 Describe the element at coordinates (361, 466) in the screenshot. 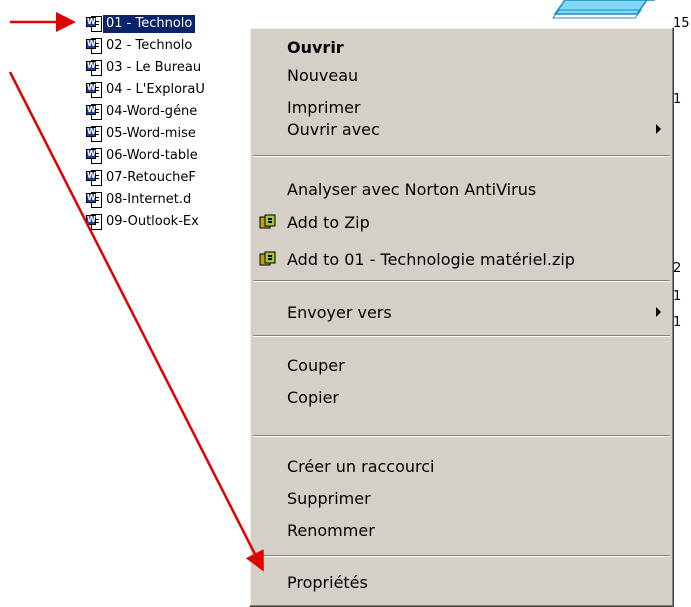

I see `menu-label: Créer un raccourci` at that location.